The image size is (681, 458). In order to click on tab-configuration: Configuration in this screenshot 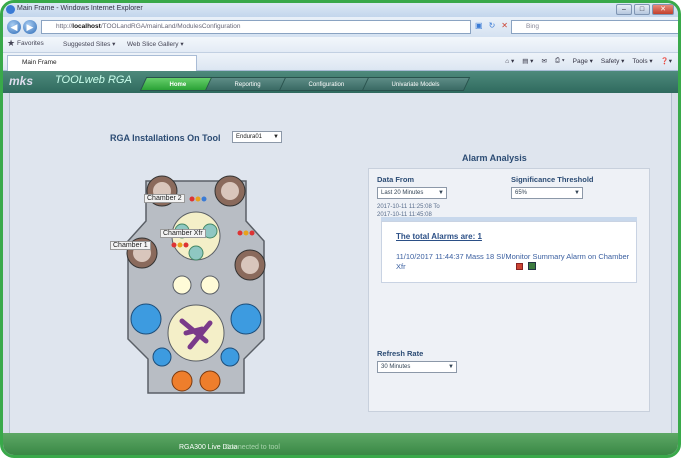, I will do `click(326, 84)`.